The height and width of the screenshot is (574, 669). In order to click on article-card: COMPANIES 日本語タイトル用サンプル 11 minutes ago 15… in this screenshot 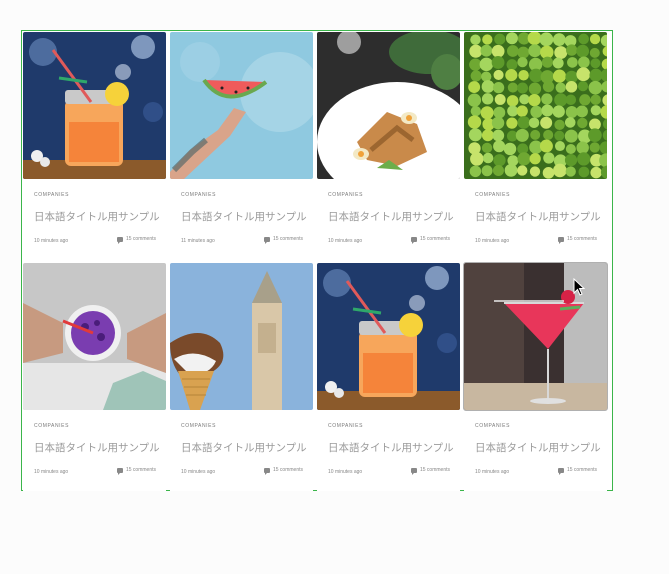, I will do `click(241, 146)`.